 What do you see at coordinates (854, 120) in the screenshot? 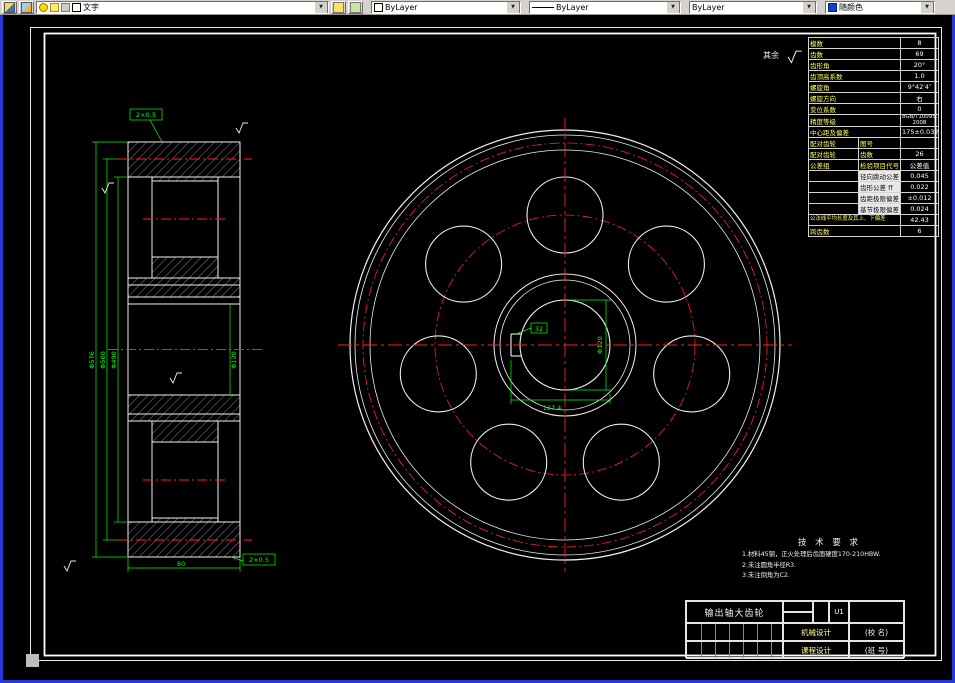
I see `param-cell: 精度等级` at bounding box center [854, 120].